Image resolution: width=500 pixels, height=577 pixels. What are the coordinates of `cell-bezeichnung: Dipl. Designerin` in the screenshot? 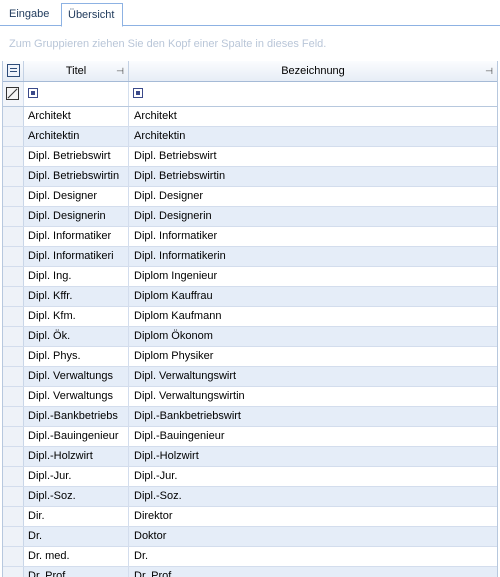 It's located at (313, 216).